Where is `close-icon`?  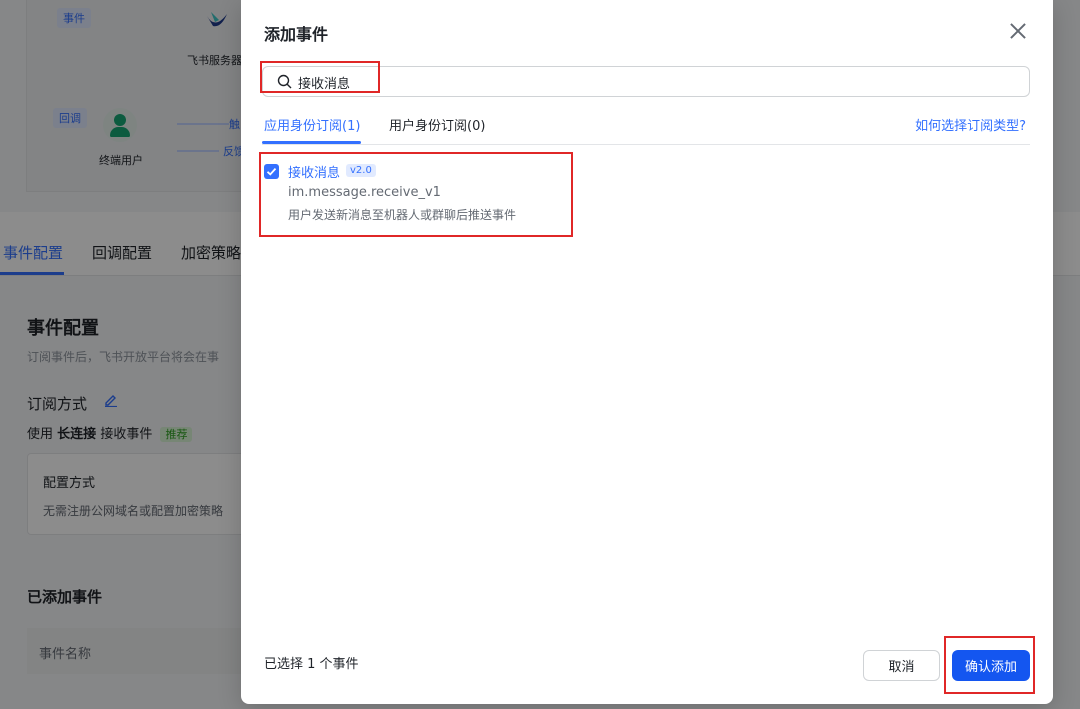 close-icon is located at coordinates (1018, 31).